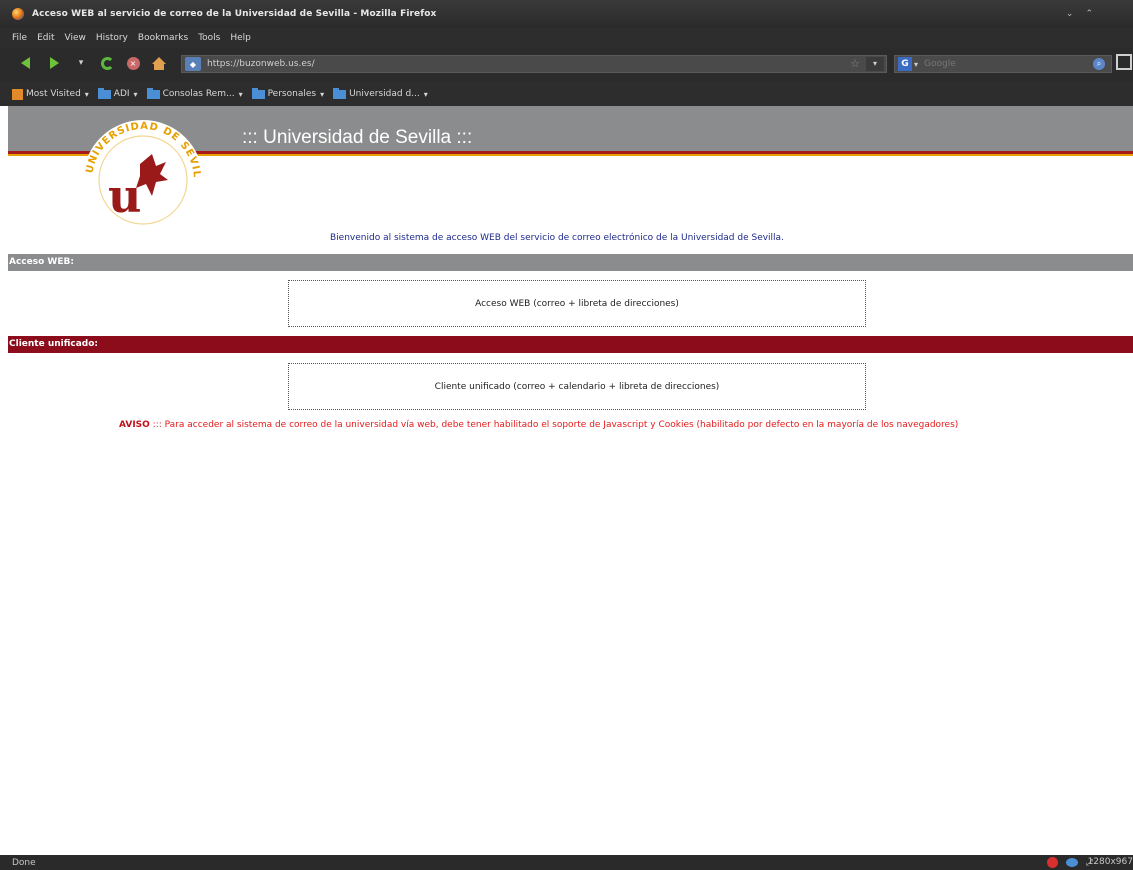  Describe the element at coordinates (19, 38) in the screenshot. I see `menu-file: File` at that location.